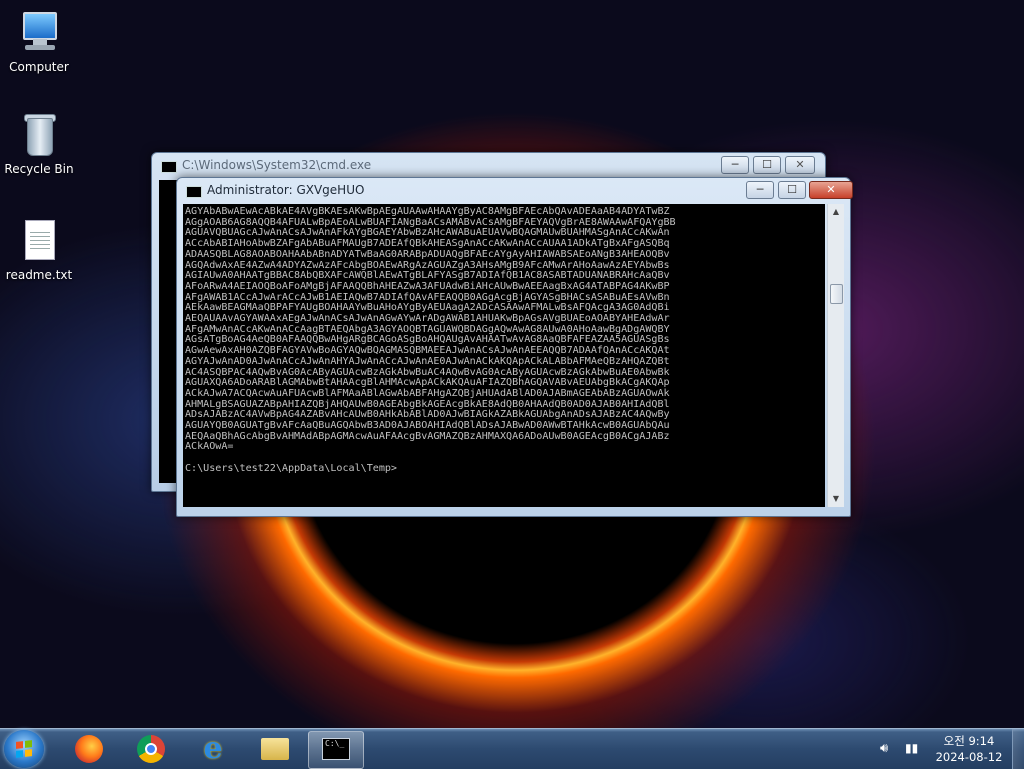  I want to click on clock-time: 오전 9:14, so click(969, 741).